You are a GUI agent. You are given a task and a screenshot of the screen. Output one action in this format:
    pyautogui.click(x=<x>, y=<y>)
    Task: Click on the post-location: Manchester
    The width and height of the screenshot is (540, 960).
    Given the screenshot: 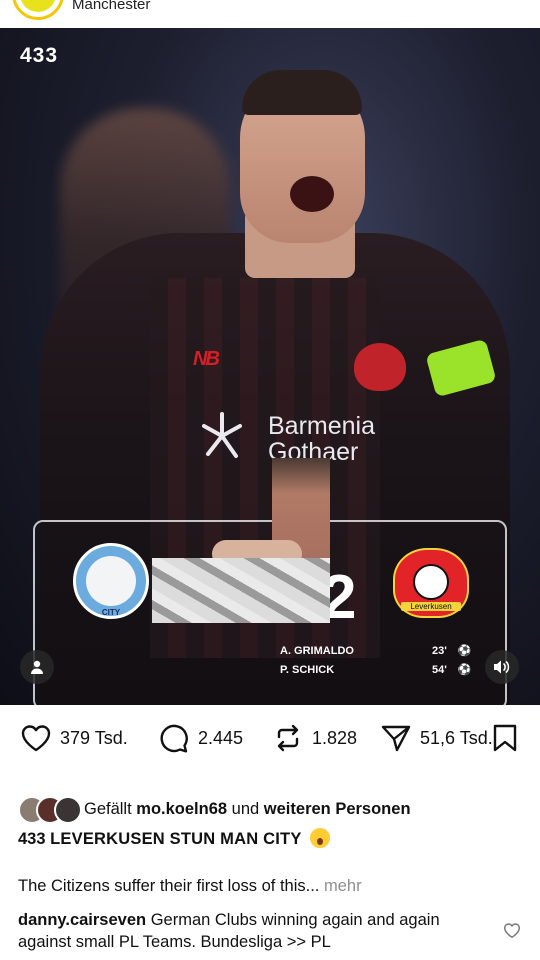 What is the action you would take?
    pyautogui.click(x=111, y=6)
    